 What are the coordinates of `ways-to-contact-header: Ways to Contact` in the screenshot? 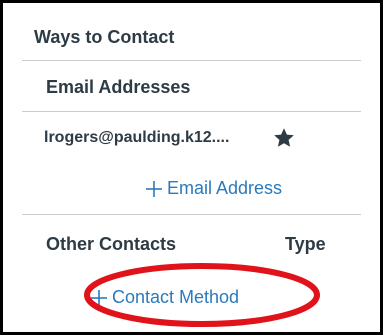 It's located at (191, 38).